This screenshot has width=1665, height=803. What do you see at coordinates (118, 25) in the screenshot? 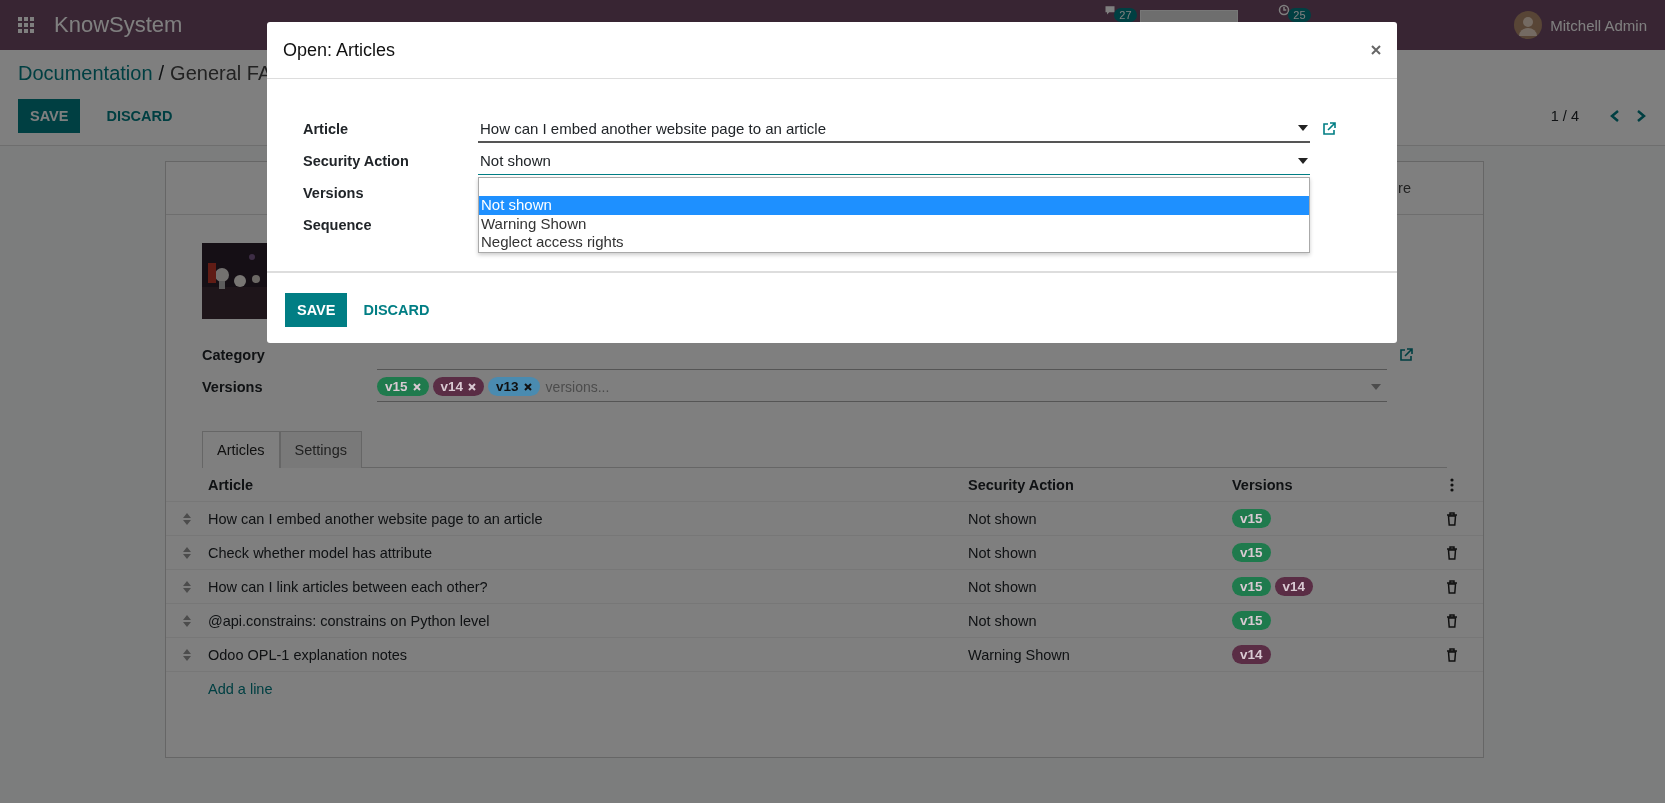
I see `app-name: KnowSystem` at bounding box center [118, 25].